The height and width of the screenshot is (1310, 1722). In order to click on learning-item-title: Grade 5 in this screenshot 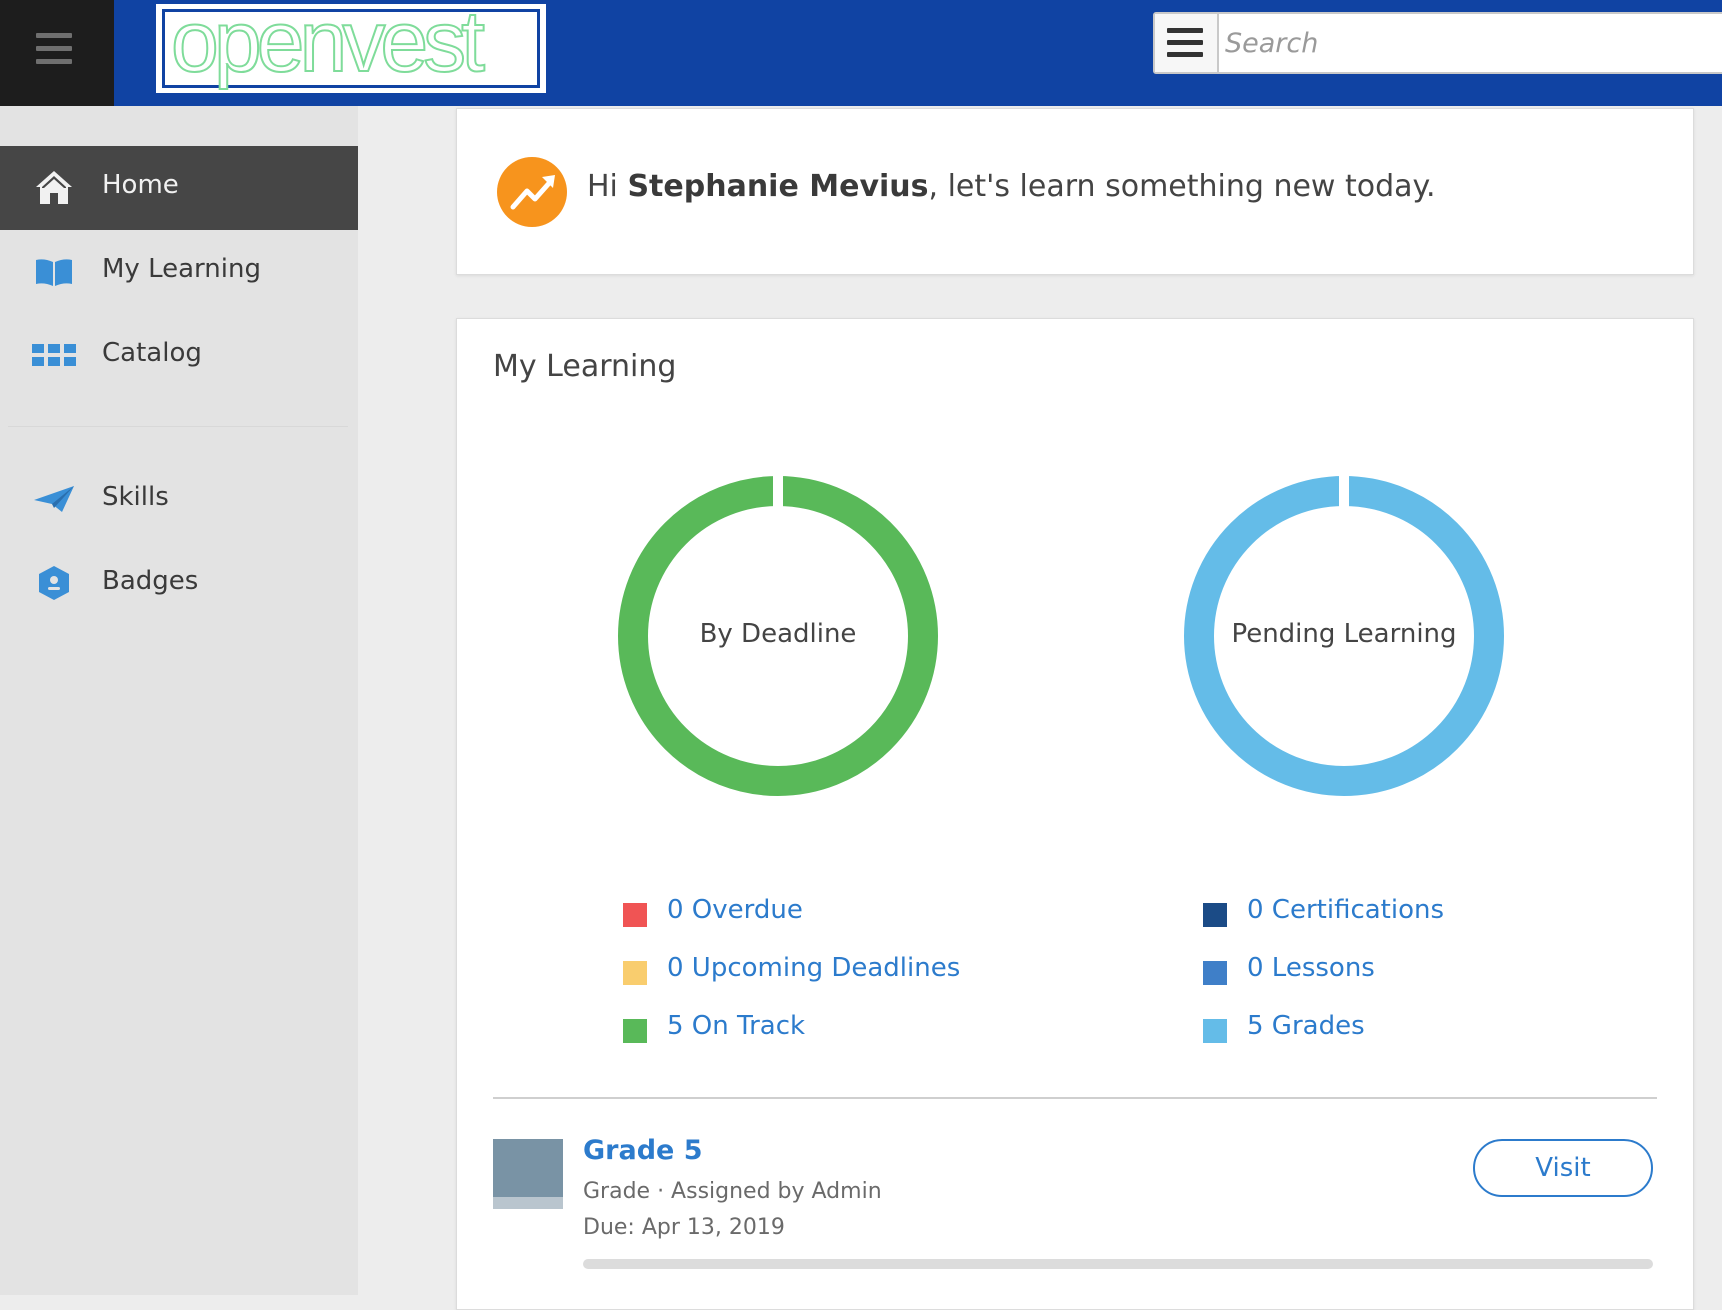, I will do `click(643, 1150)`.